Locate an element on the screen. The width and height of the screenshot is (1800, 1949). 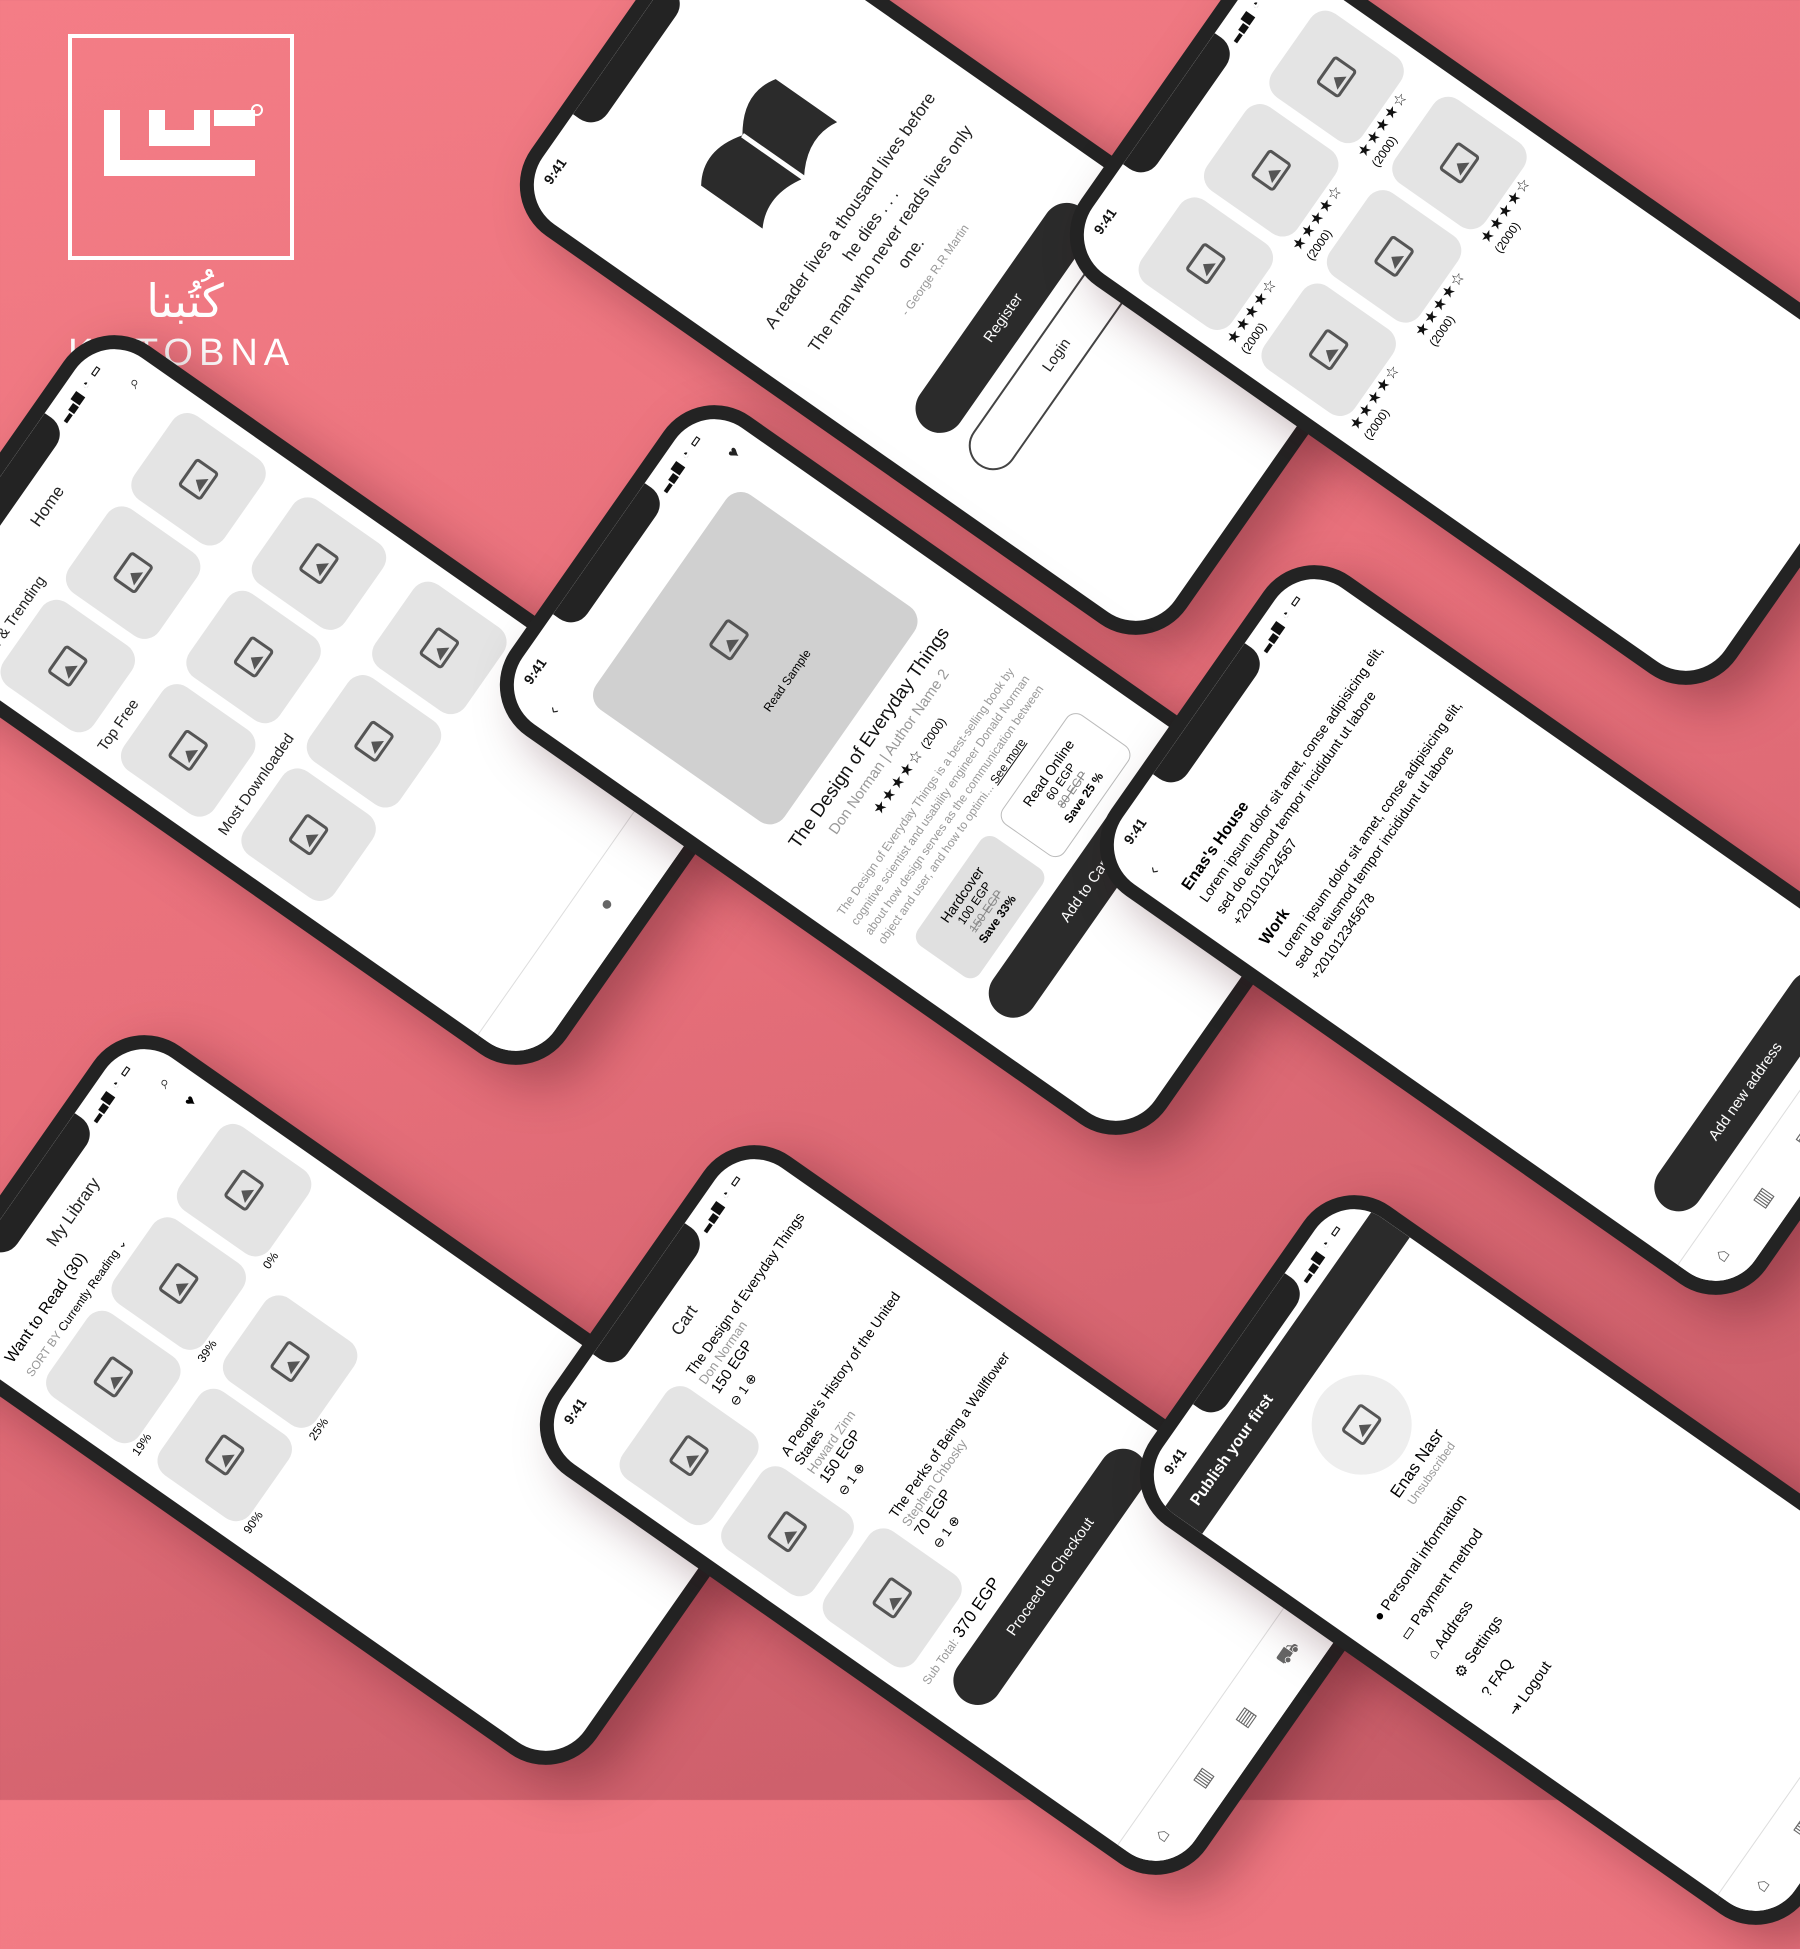
read-sample-link: Read Sample is located at coordinates (787, 681).